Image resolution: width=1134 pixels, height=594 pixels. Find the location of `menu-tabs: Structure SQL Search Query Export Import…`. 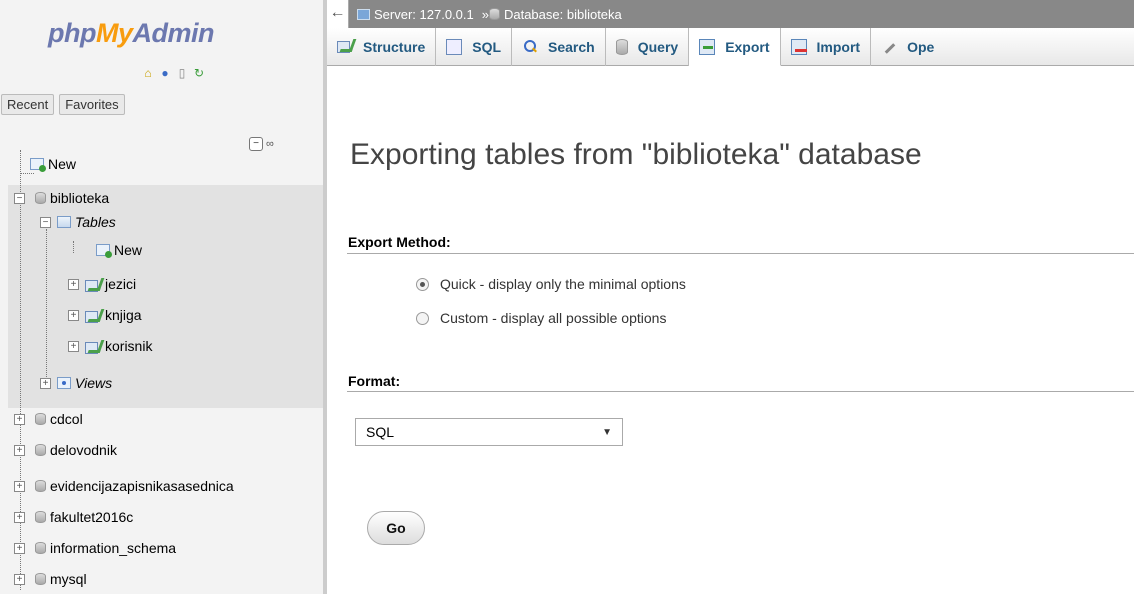

menu-tabs: Structure SQL Search Query Export Import… is located at coordinates (730, 47).